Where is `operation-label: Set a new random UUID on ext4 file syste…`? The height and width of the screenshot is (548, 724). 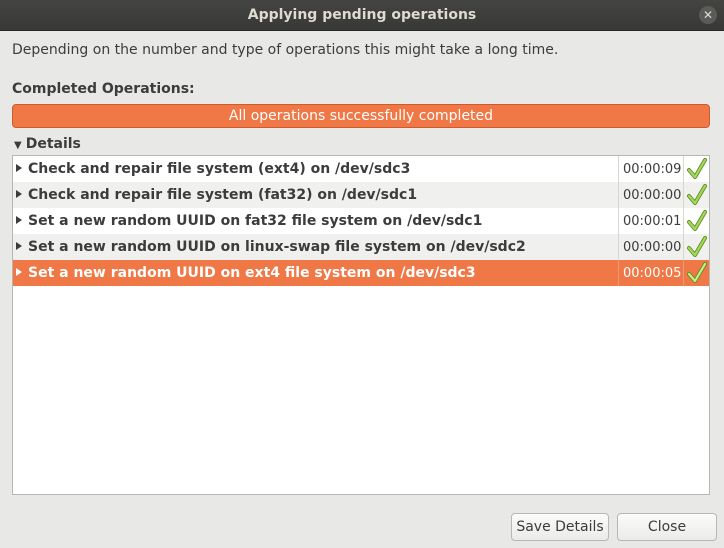
operation-label: Set a new random UUID on ext4 file syste… is located at coordinates (252, 273).